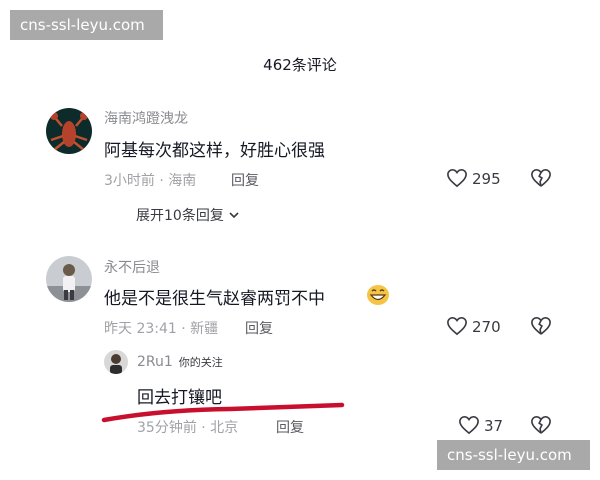  I want to click on comment-time-location: 3小时前 · 海南, so click(150, 181).